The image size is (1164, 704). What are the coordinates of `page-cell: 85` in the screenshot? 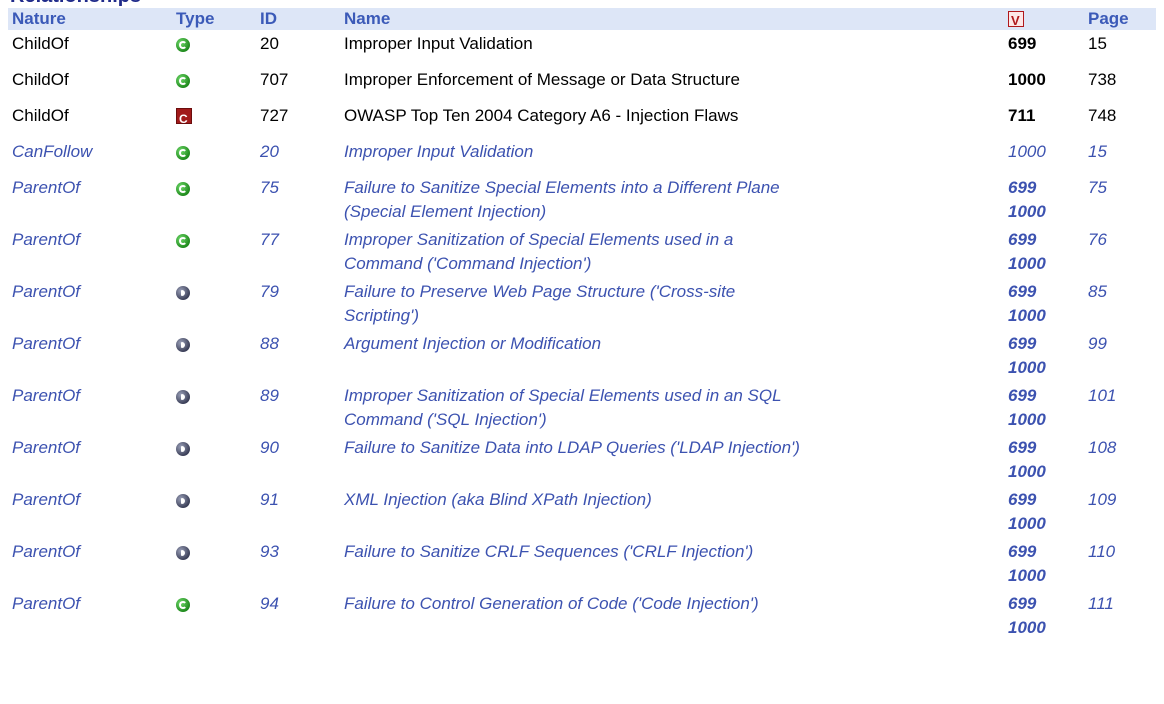 It's located at (1097, 291).